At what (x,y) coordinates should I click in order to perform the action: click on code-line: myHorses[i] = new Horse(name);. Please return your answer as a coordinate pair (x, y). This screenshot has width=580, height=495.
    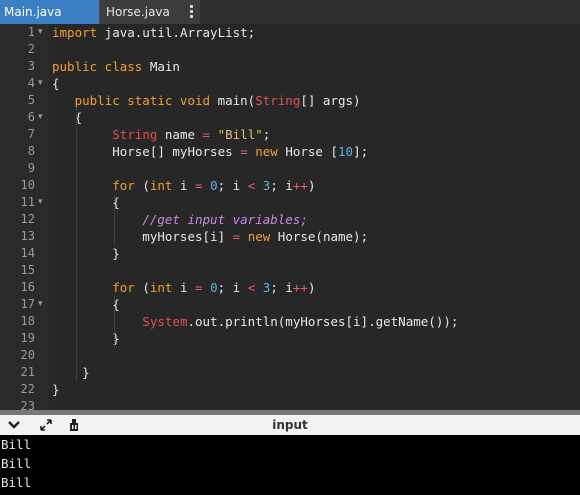
    Looking at the image, I should click on (210, 236).